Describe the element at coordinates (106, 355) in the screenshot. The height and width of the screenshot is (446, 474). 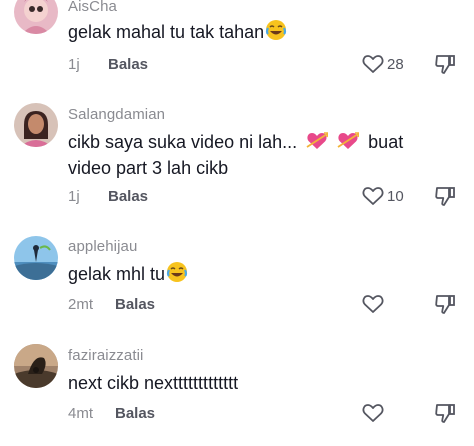
I see `comment-username: faziraizzatii` at that location.